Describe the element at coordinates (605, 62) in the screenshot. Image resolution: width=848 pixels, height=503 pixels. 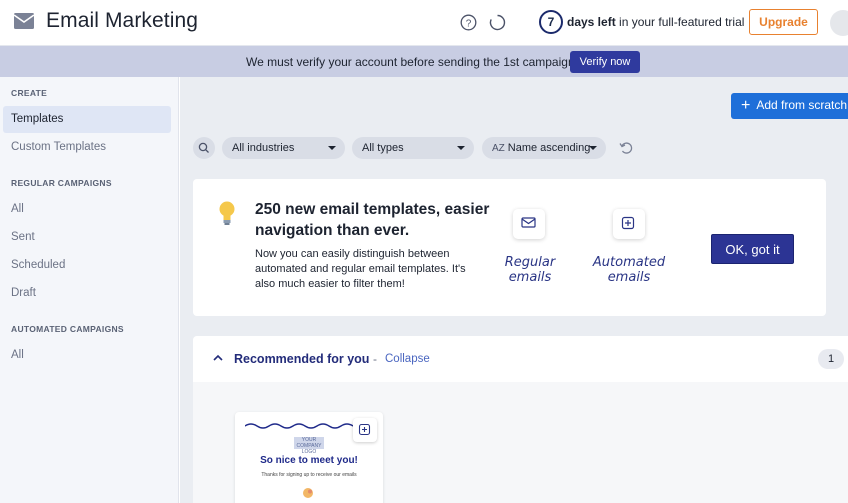
I see `verify-now-button: Verify now` at that location.